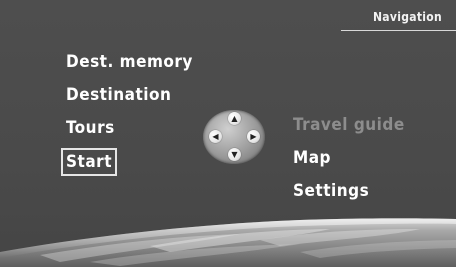 Image resolution: width=456 pixels, height=267 pixels. I want to click on menu-item-label: Dest. memory, so click(129, 62).